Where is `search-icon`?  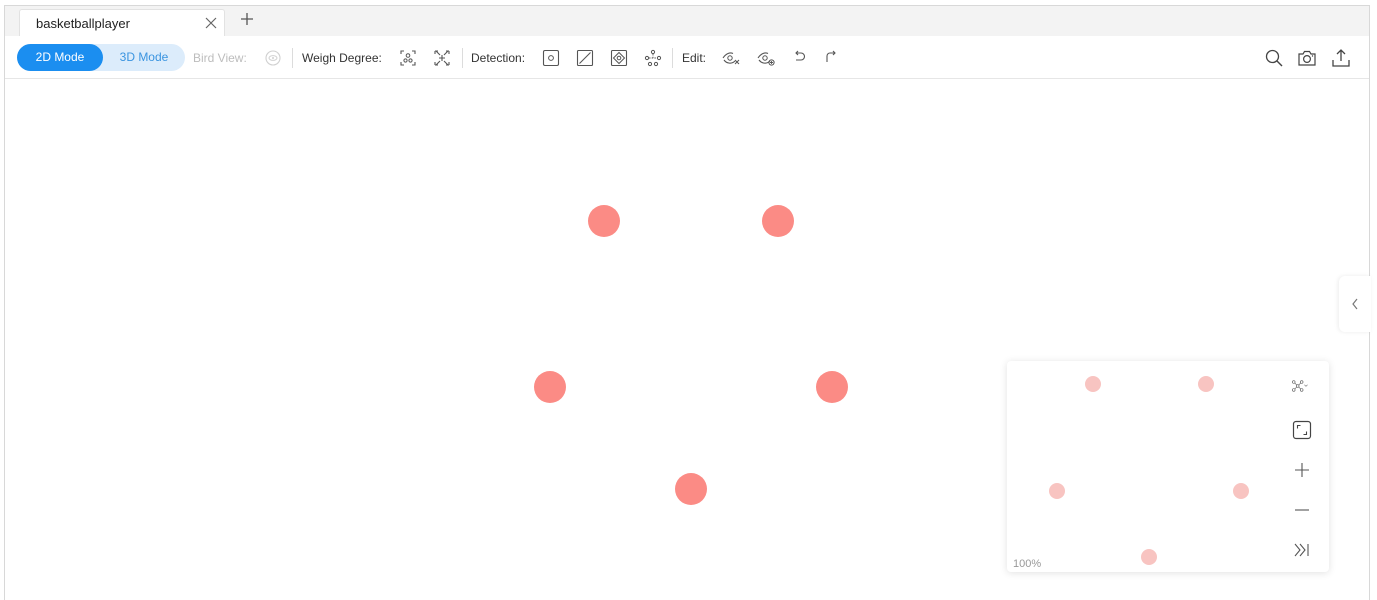 search-icon is located at coordinates (1274, 58).